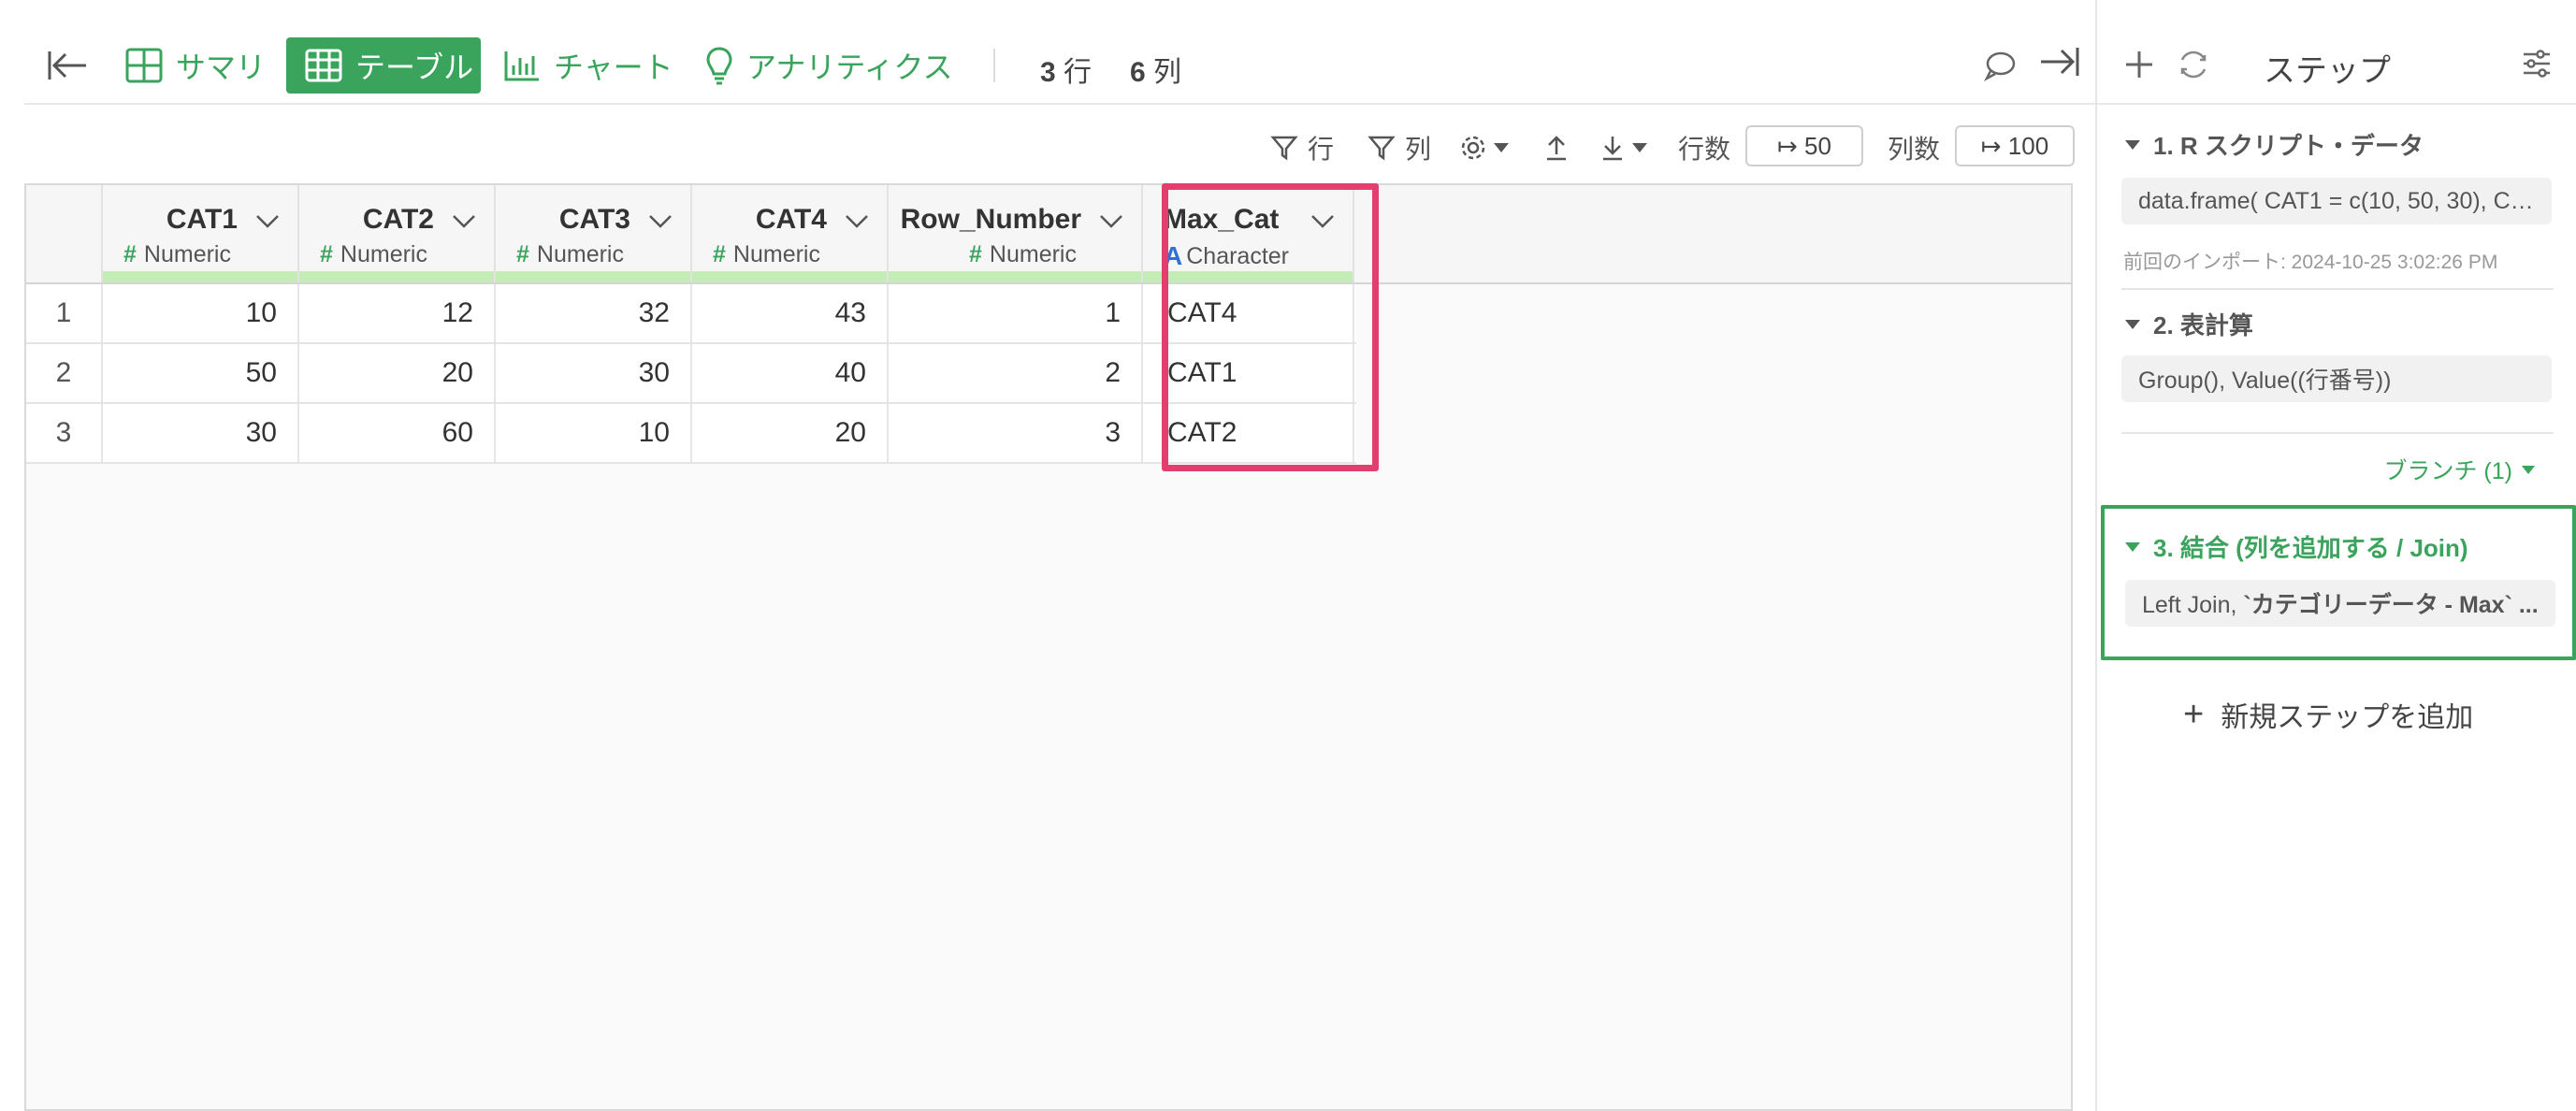  What do you see at coordinates (2000, 66) in the screenshot?
I see `comment-icon` at bounding box center [2000, 66].